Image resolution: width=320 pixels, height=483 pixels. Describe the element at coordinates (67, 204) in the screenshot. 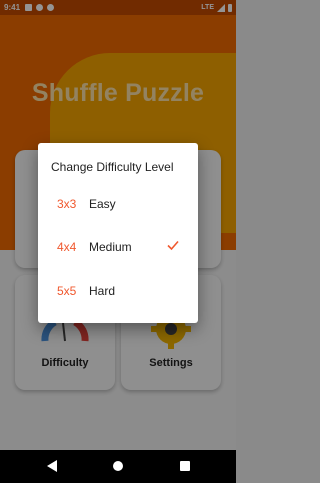

I see `option-size: 3x3` at that location.